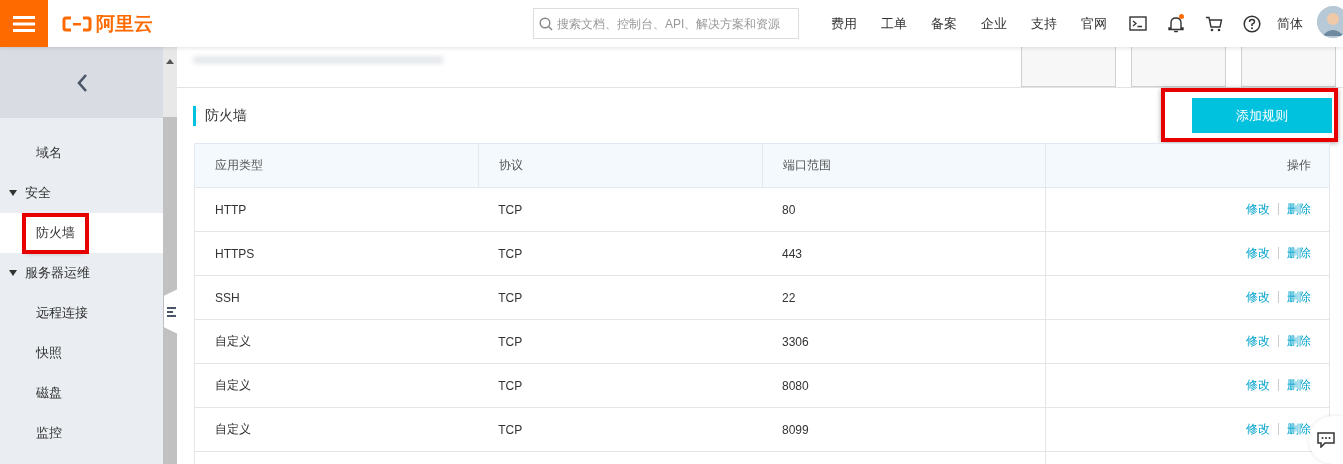 This screenshot has width=1343, height=464. Describe the element at coordinates (944, 23) in the screenshot. I see `nav-link: 备案` at that location.